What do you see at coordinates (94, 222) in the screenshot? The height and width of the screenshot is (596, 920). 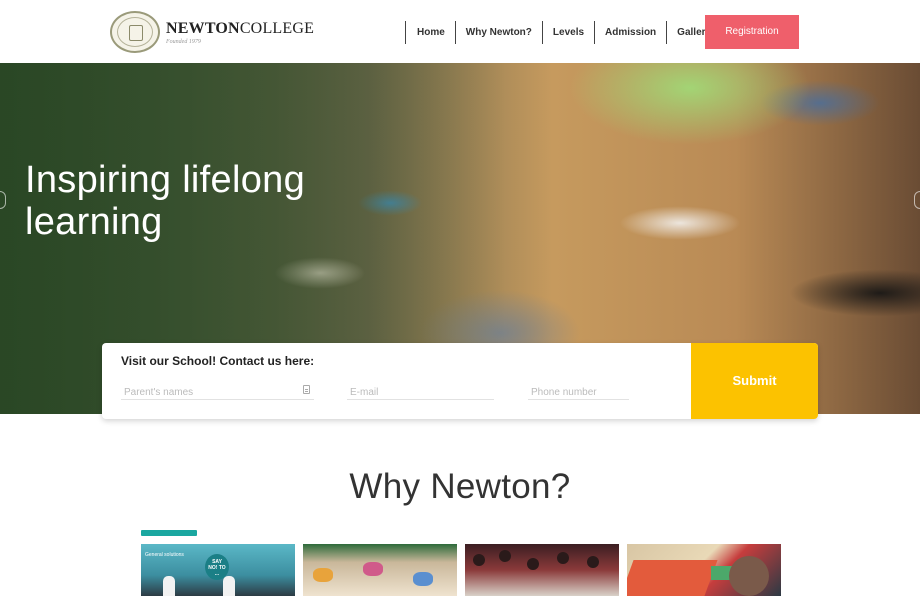 I see `hero-title-line2: learning` at bounding box center [94, 222].